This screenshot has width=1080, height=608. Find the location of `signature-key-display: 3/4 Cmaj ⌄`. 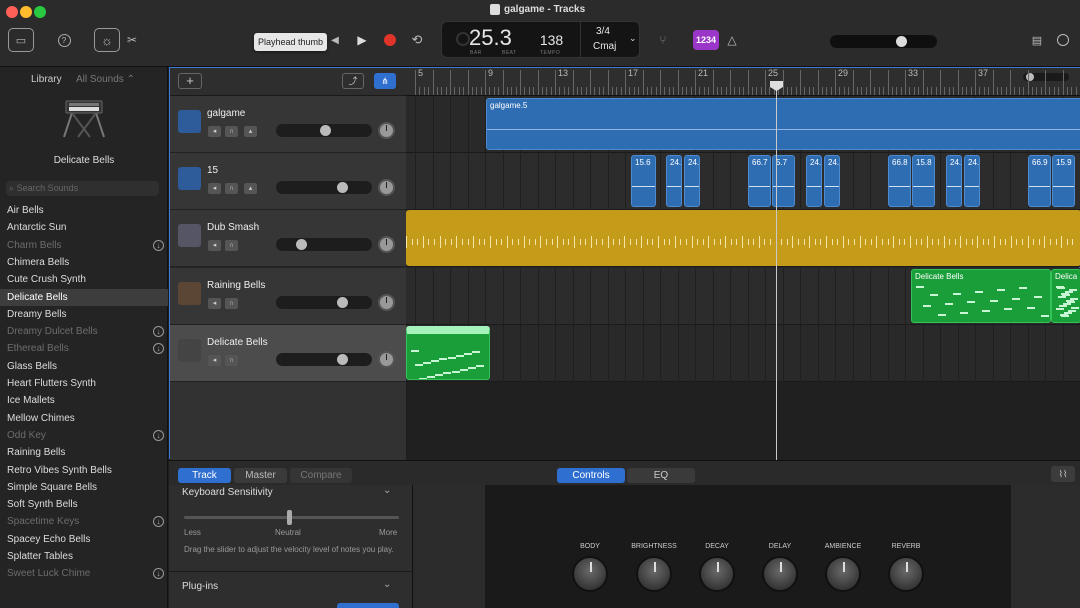

signature-key-display: 3/4 Cmaj ⌄ is located at coordinates (610, 40).